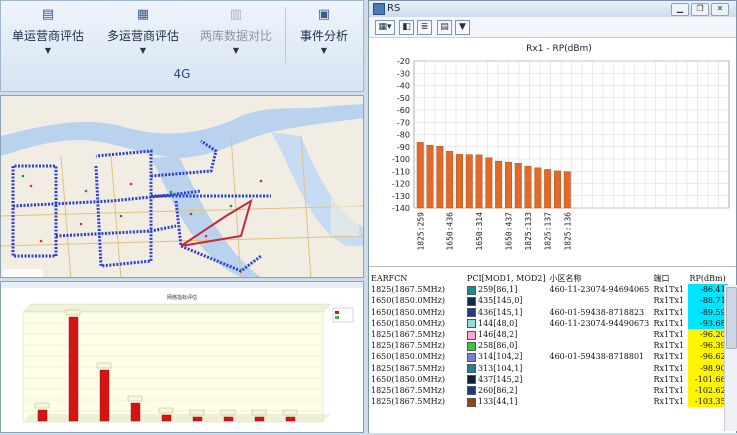  What do you see at coordinates (324, 14) in the screenshot?
I see `event-analysis-icon: ▣` at bounding box center [324, 14].